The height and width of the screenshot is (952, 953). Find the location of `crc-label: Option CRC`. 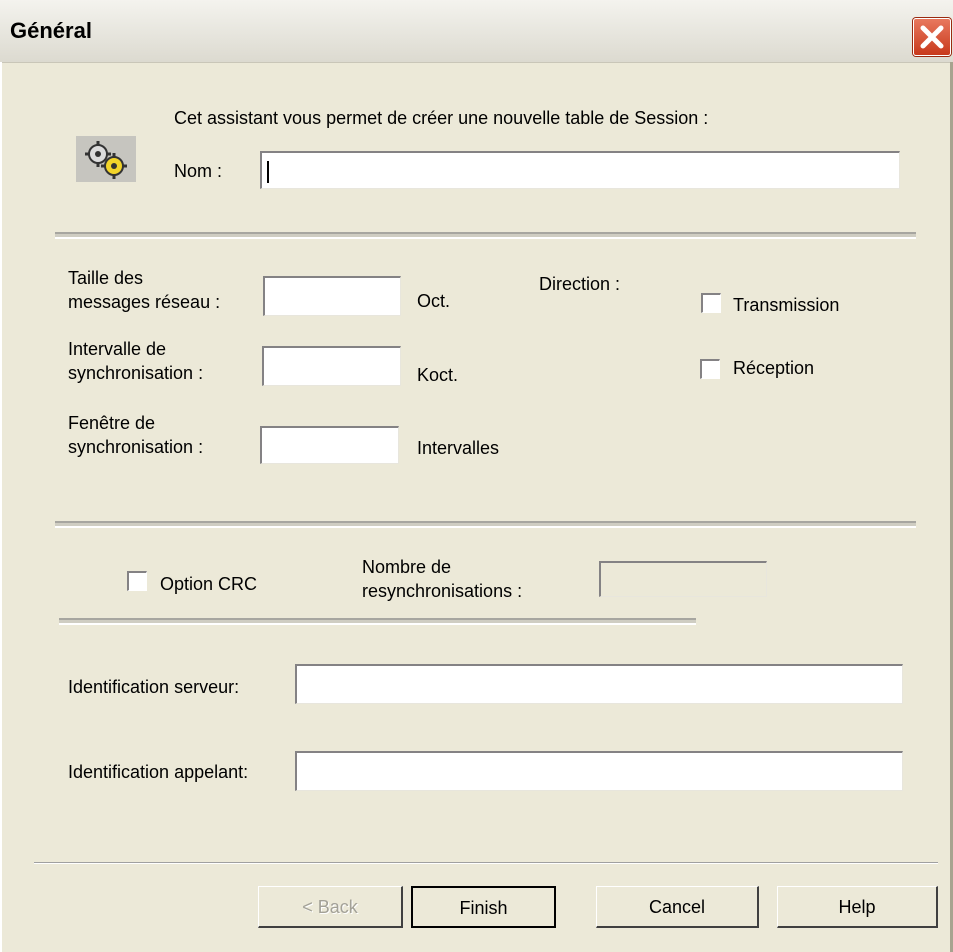

crc-label: Option CRC is located at coordinates (208, 584).